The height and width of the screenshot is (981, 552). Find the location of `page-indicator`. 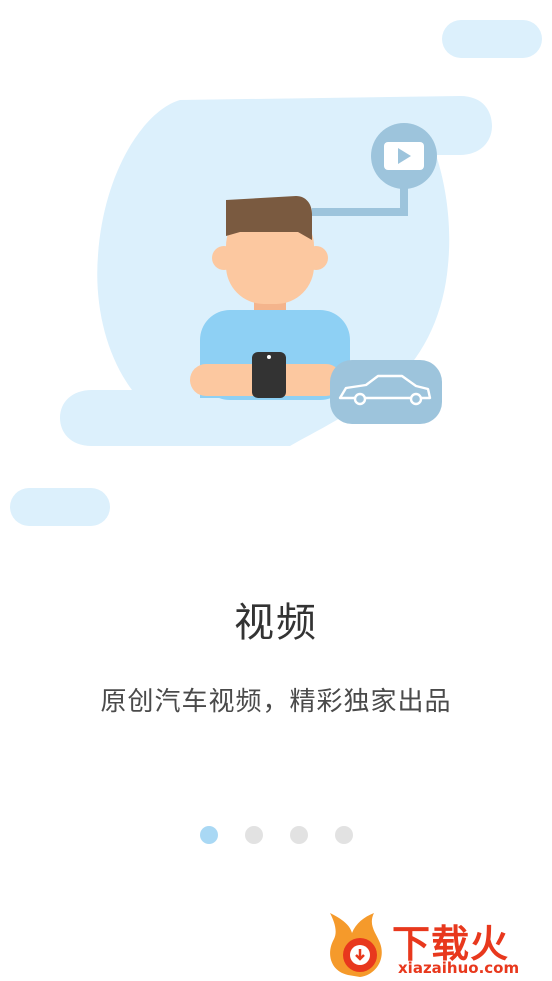

page-indicator is located at coordinates (276, 835).